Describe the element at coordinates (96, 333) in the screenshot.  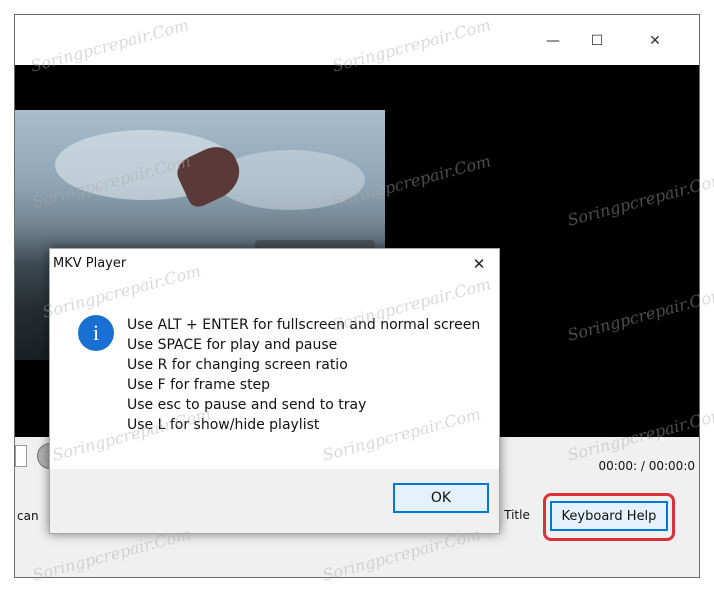
I see `info-icon: i` at that location.